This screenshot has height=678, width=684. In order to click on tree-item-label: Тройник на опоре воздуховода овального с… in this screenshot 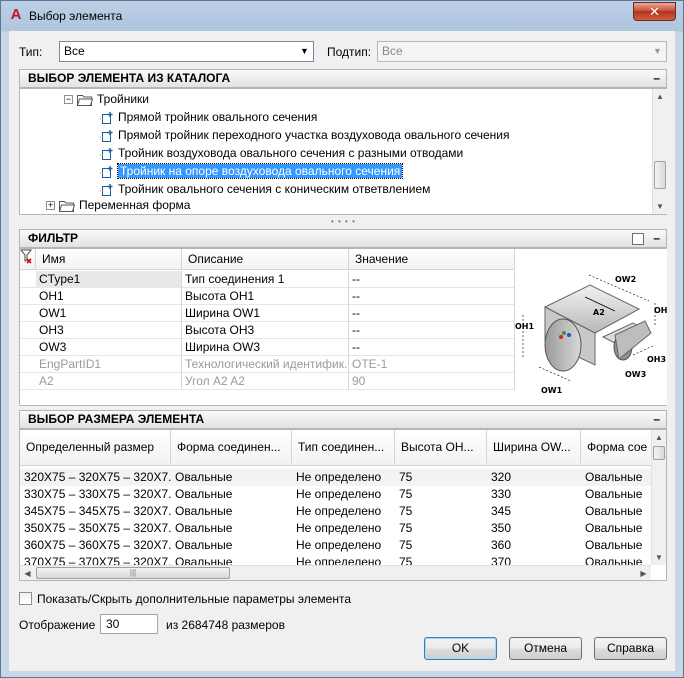, I will do `click(260, 171)`.